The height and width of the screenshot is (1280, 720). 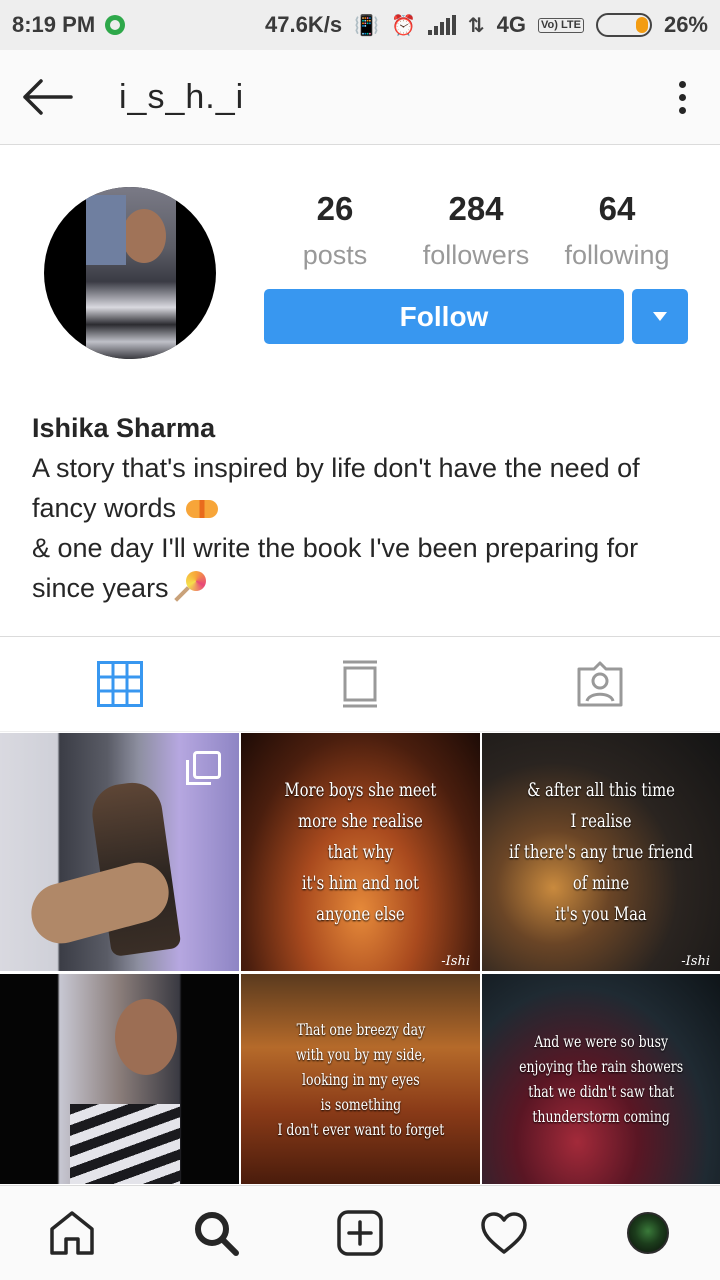 I want to click on profile-avatar-small, so click(x=648, y=1233).